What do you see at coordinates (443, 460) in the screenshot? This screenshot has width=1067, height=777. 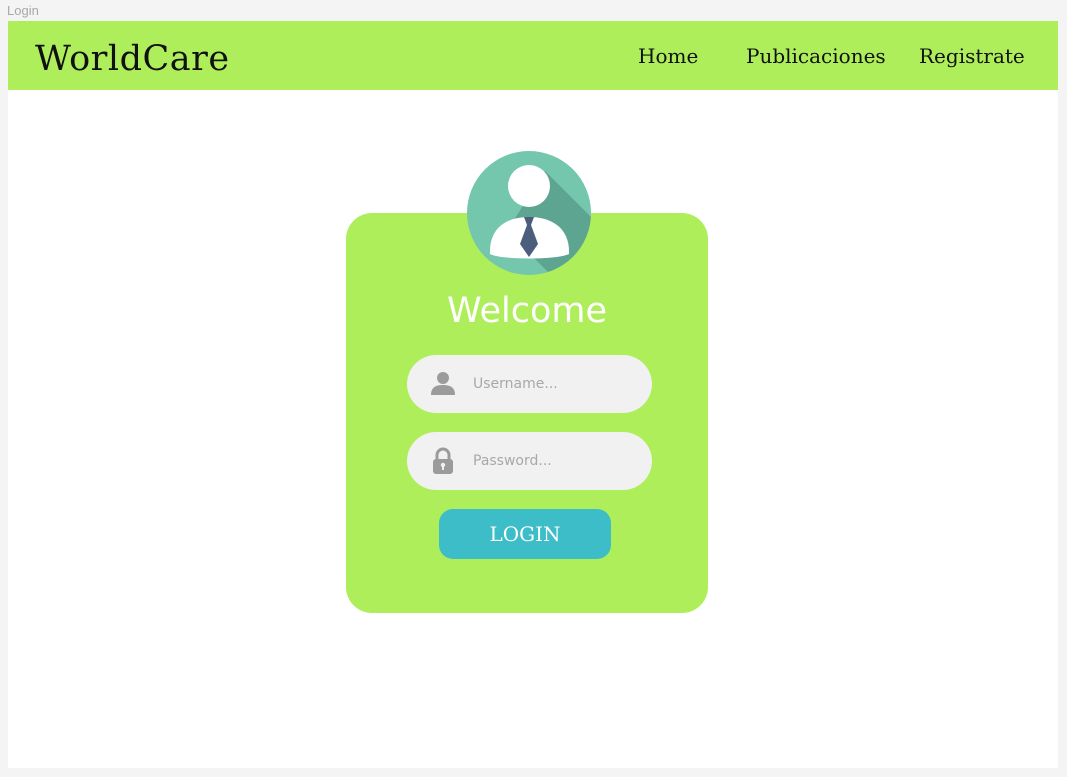 I see `lock-icon` at bounding box center [443, 460].